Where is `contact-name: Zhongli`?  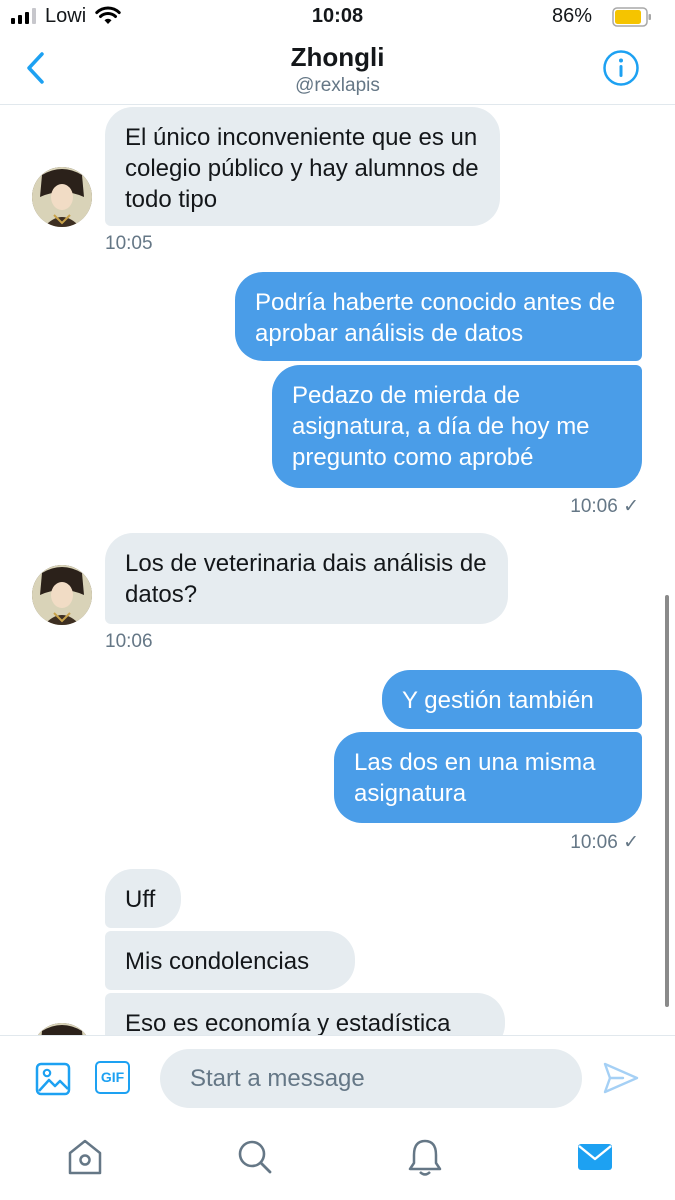
contact-name: Zhongli is located at coordinates (337, 57).